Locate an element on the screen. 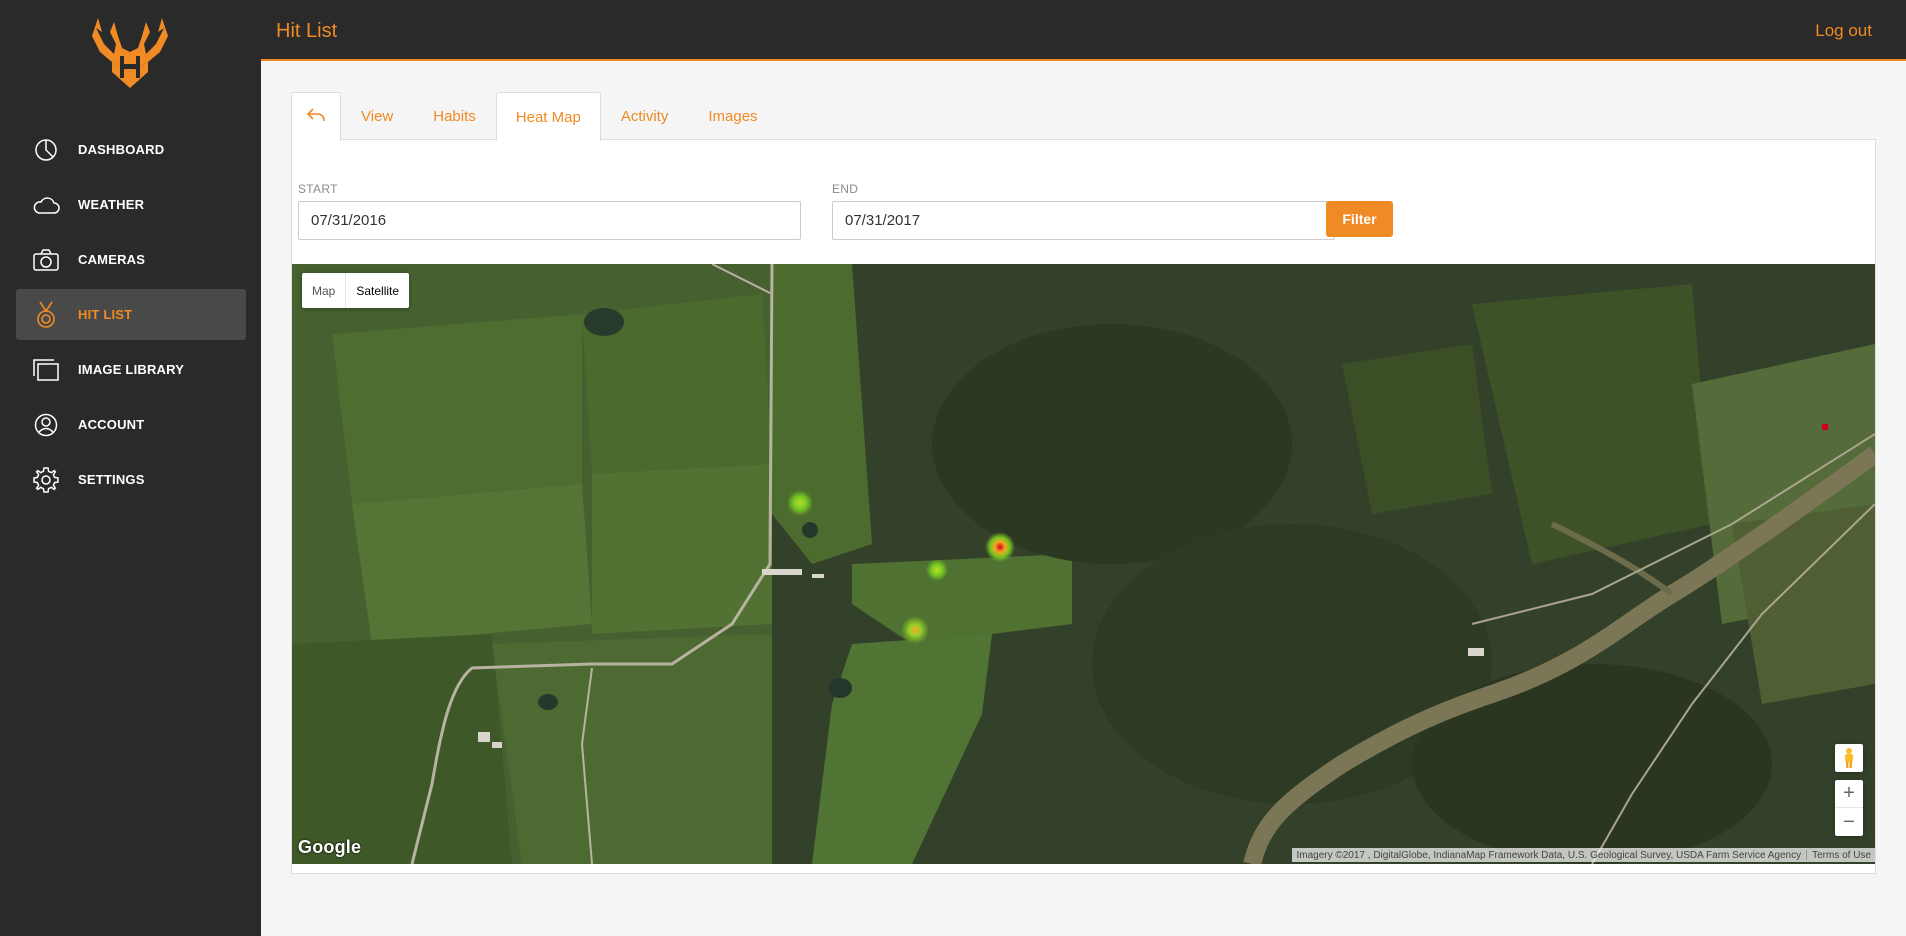 The image size is (1906, 936). terms-of-use-link: Terms of Use is located at coordinates (1841, 855).